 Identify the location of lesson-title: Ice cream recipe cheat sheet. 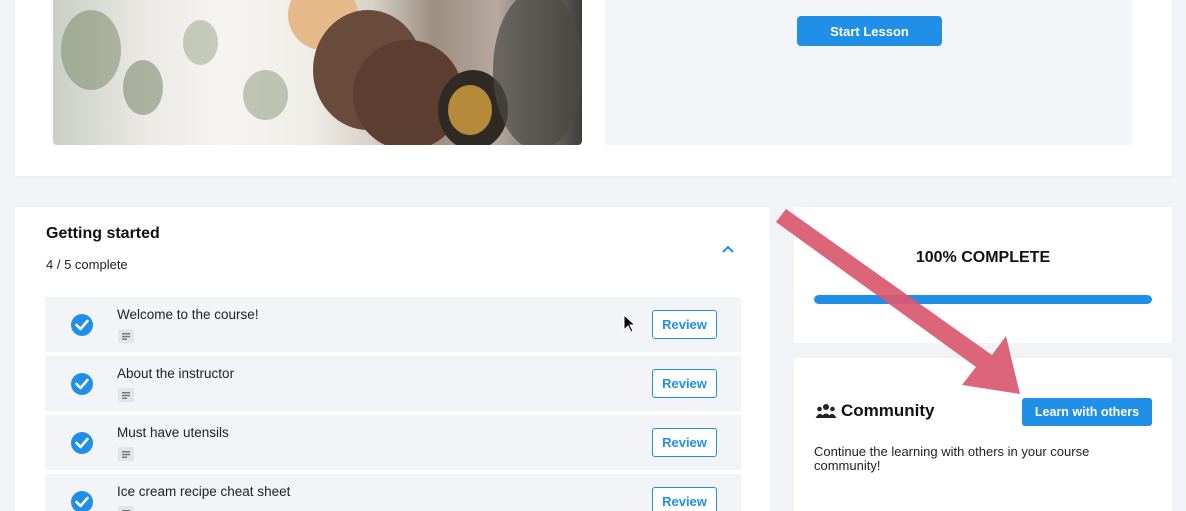
(204, 491).